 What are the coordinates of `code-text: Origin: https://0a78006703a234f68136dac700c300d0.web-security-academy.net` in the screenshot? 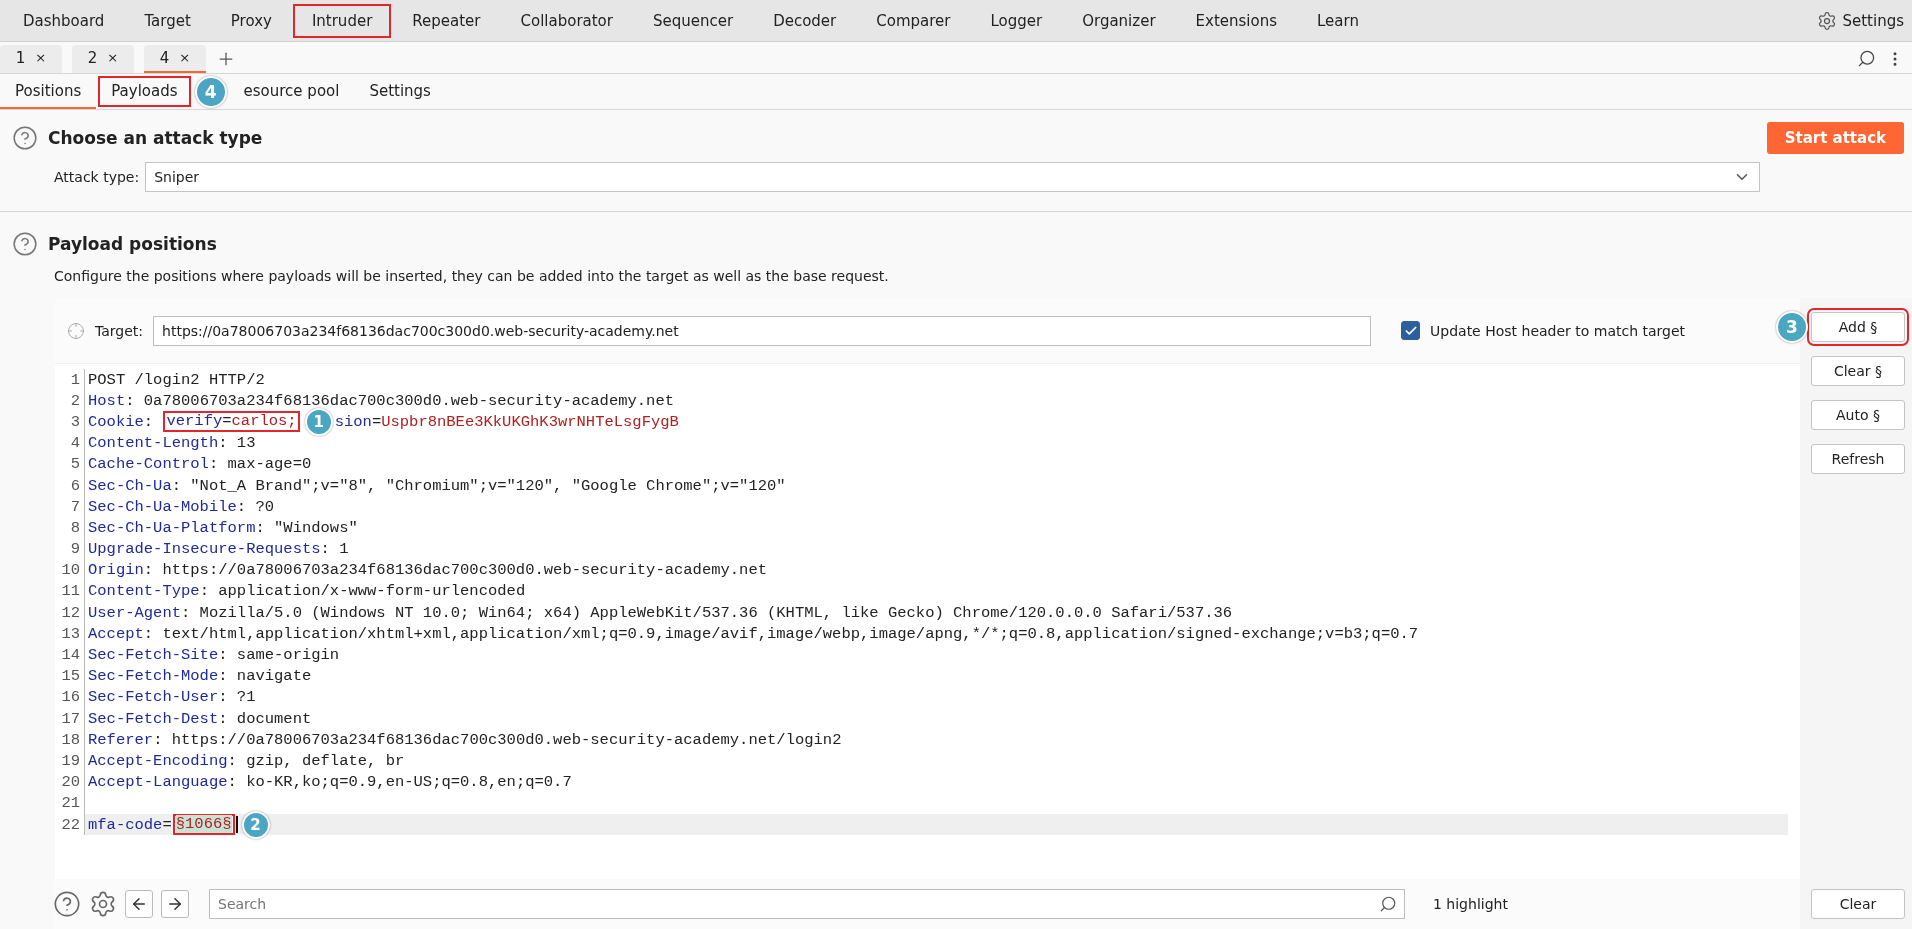 It's located at (427, 570).